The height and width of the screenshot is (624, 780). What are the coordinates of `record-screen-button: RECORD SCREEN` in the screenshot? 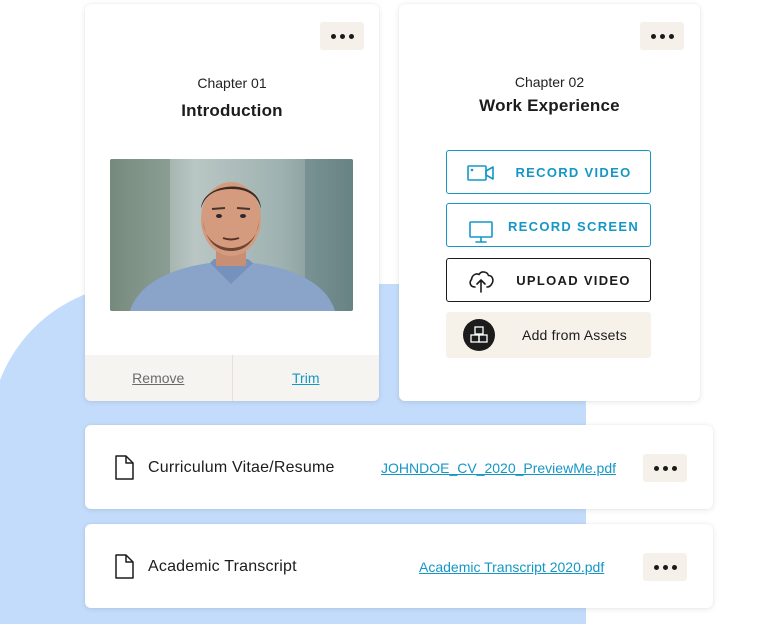 It's located at (548, 225).